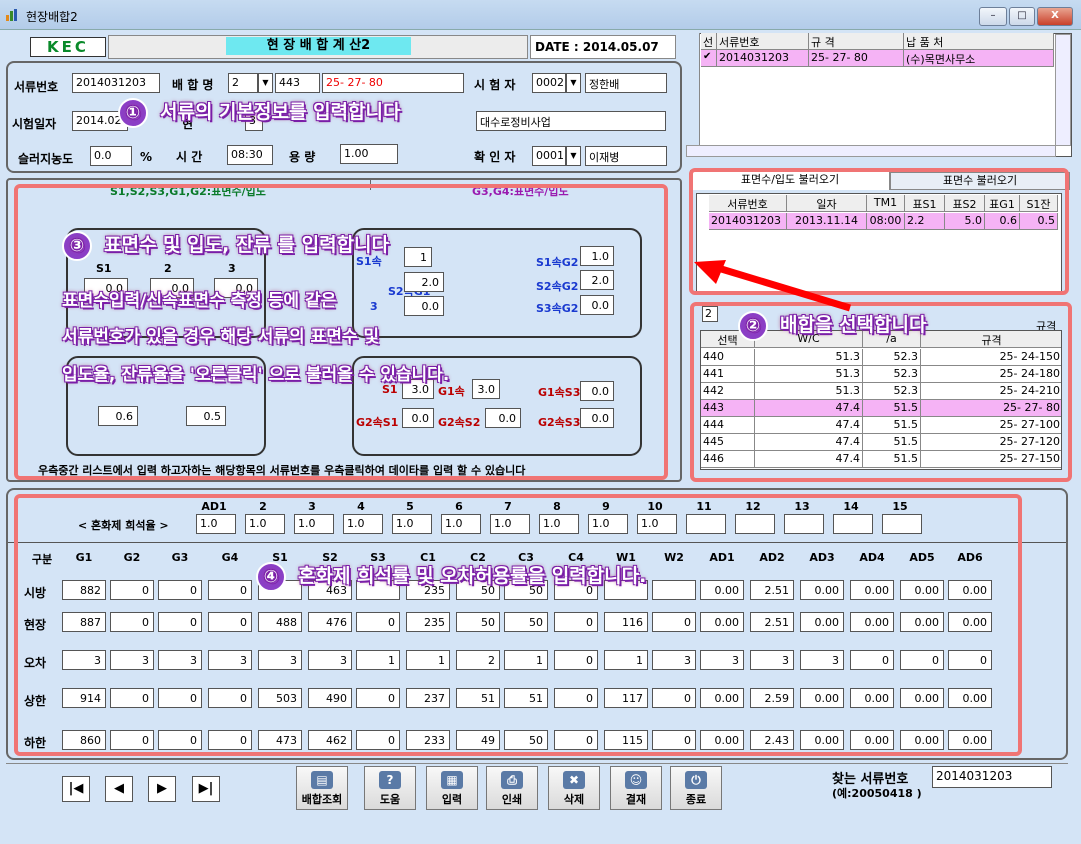 The image size is (1081, 844). I want to click on date-display: DATE : 2014.05.07, so click(603, 47).